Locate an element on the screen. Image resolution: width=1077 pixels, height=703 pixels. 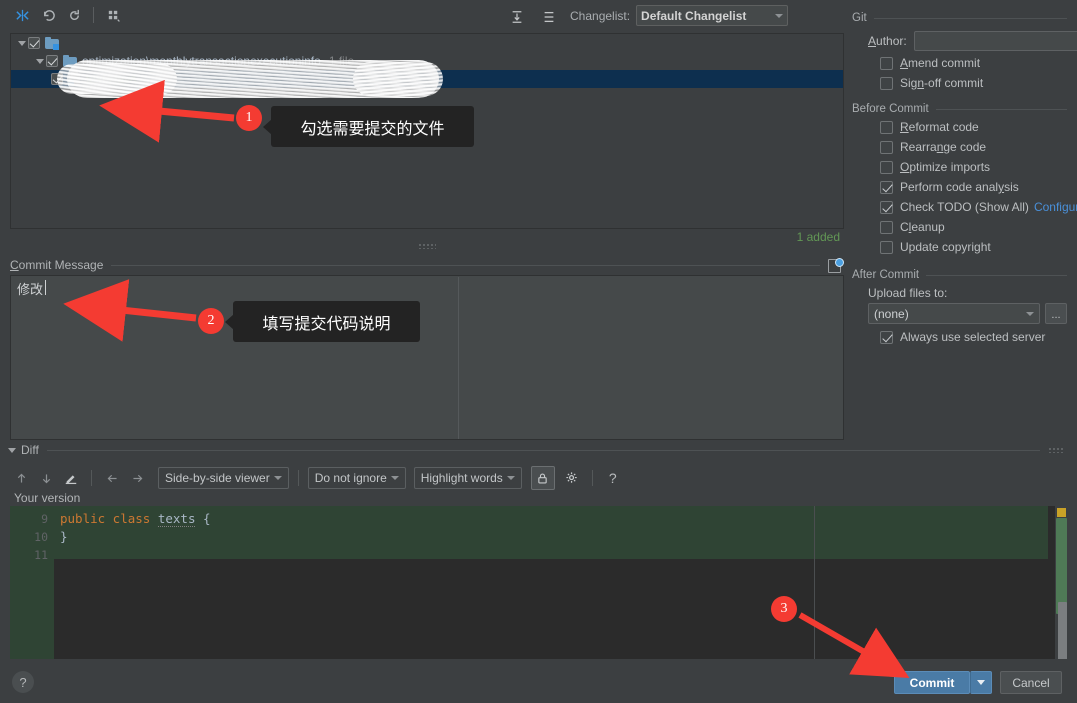
annotation-badge-2: 2 is located at coordinates (211, 321).